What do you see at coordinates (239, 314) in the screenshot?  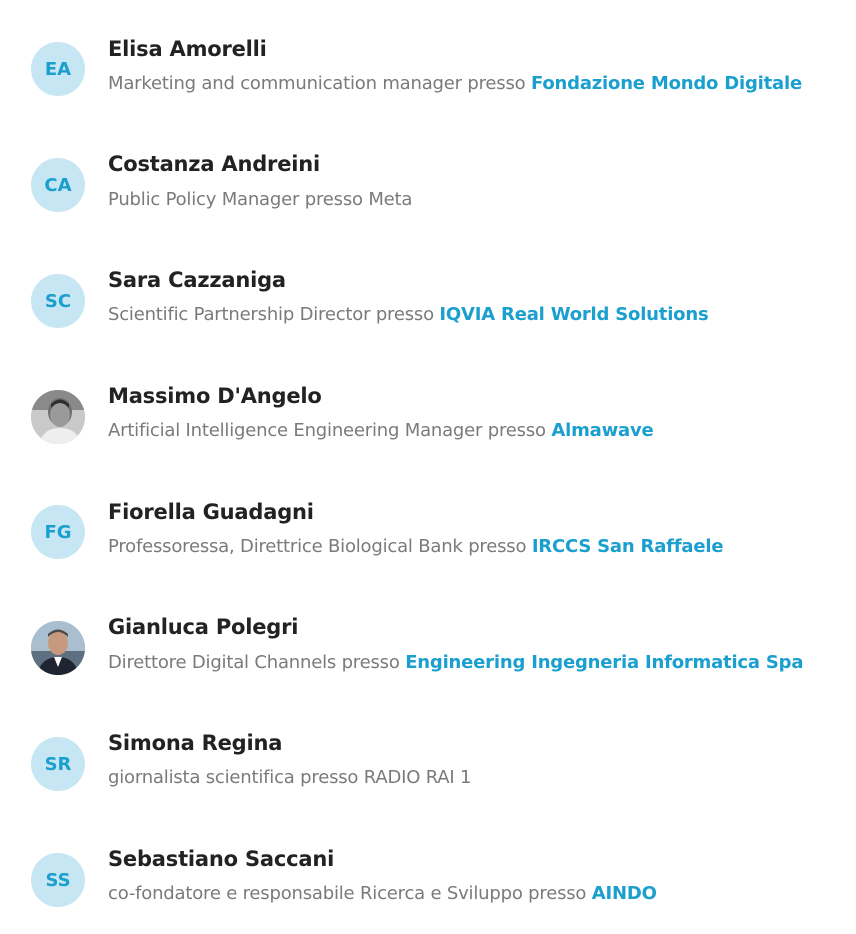 I see `person-role: Scientific Partnership Director` at bounding box center [239, 314].